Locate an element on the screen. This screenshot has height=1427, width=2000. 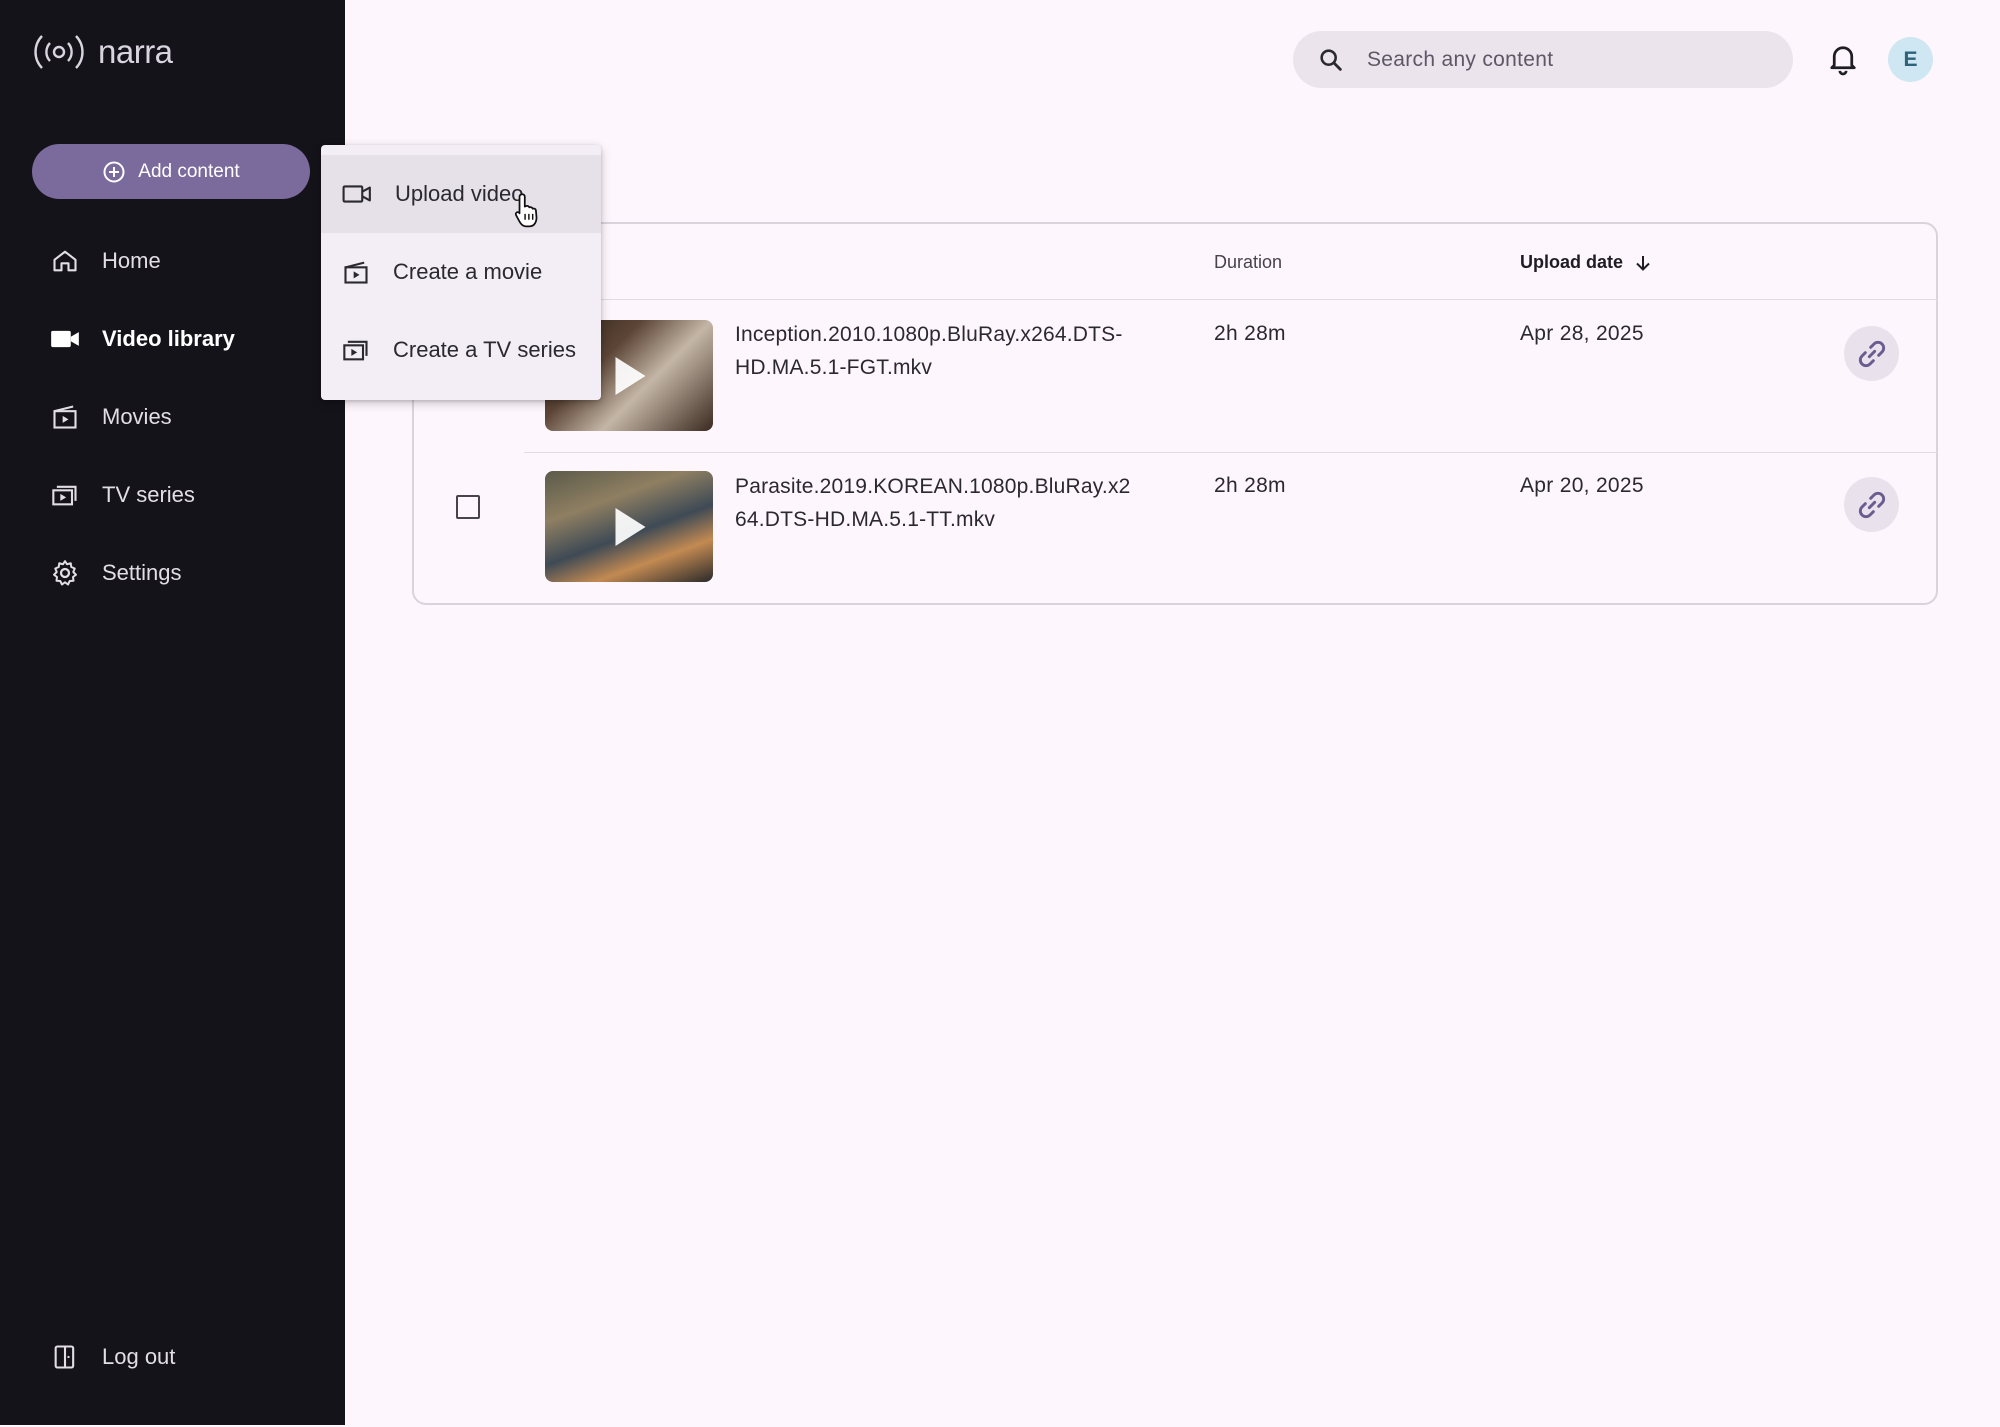
add-circle-icon is located at coordinates (114, 171).